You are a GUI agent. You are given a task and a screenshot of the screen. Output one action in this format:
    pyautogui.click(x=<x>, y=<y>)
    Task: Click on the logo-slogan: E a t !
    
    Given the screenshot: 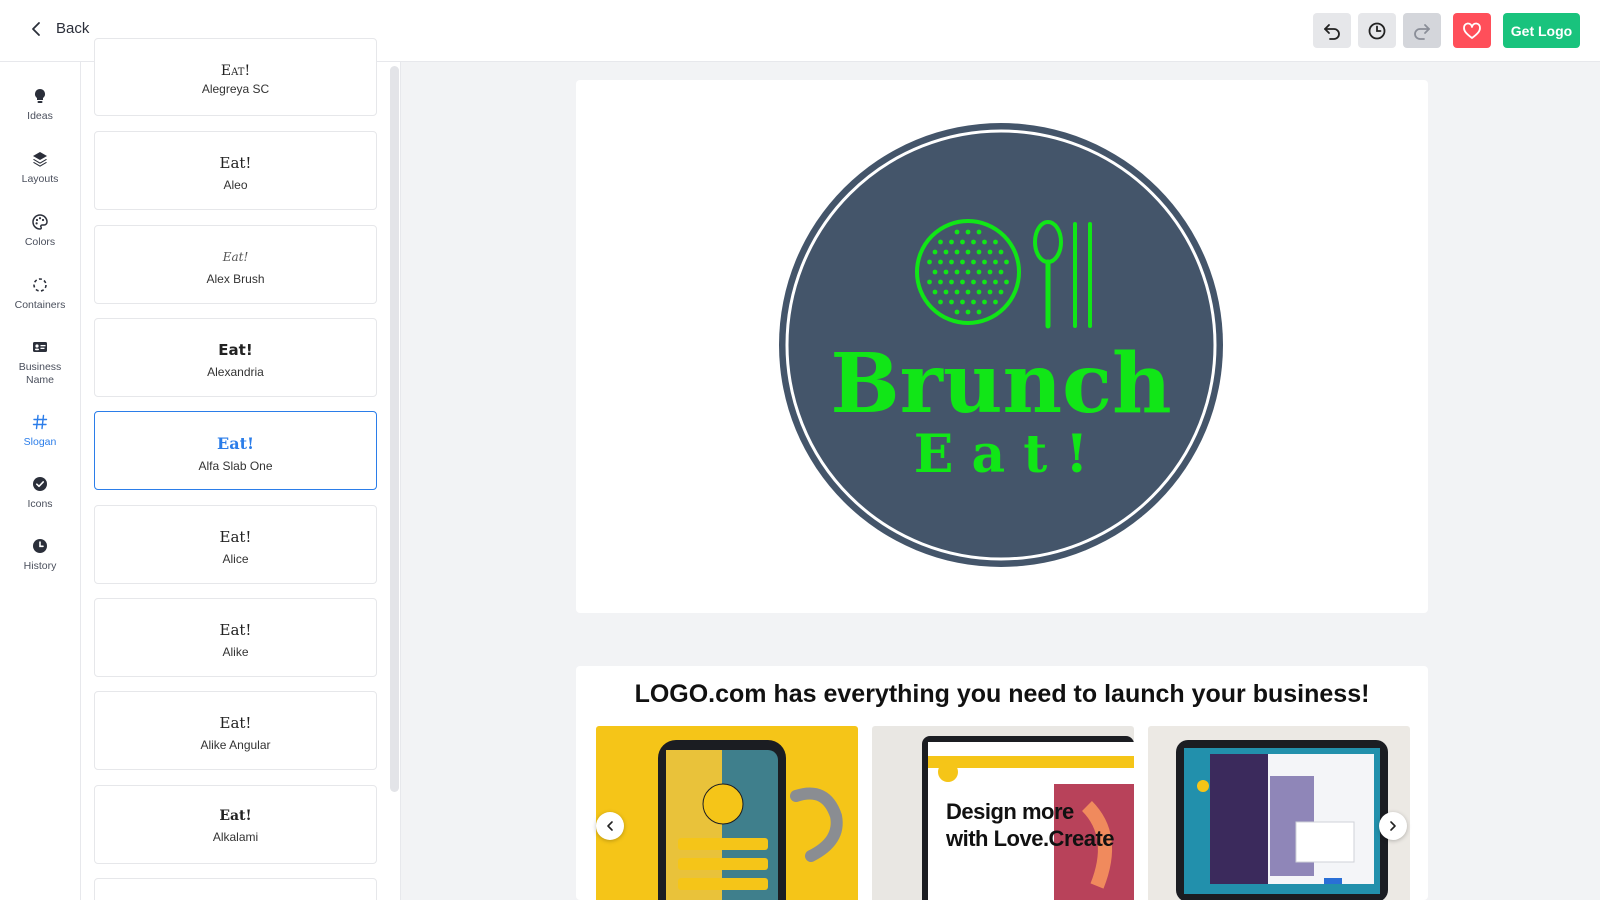 What is the action you would take?
    pyautogui.click(x=1001, y=454)
    